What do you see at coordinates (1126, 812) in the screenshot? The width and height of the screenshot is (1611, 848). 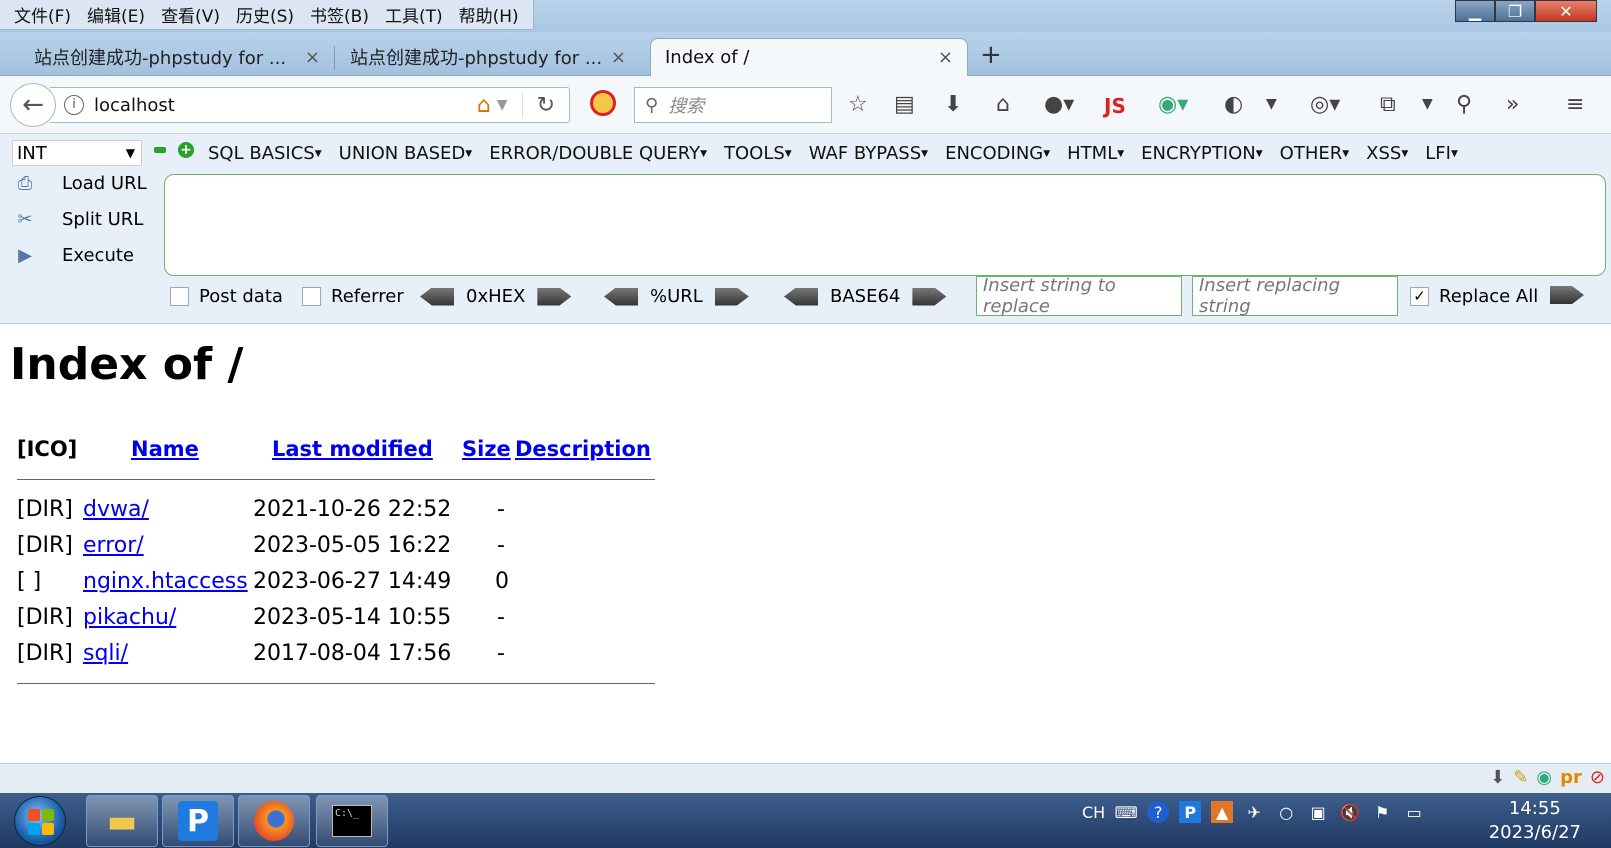 I see `keyboard-icon: ⌨` at bounding box center [1126, 812].